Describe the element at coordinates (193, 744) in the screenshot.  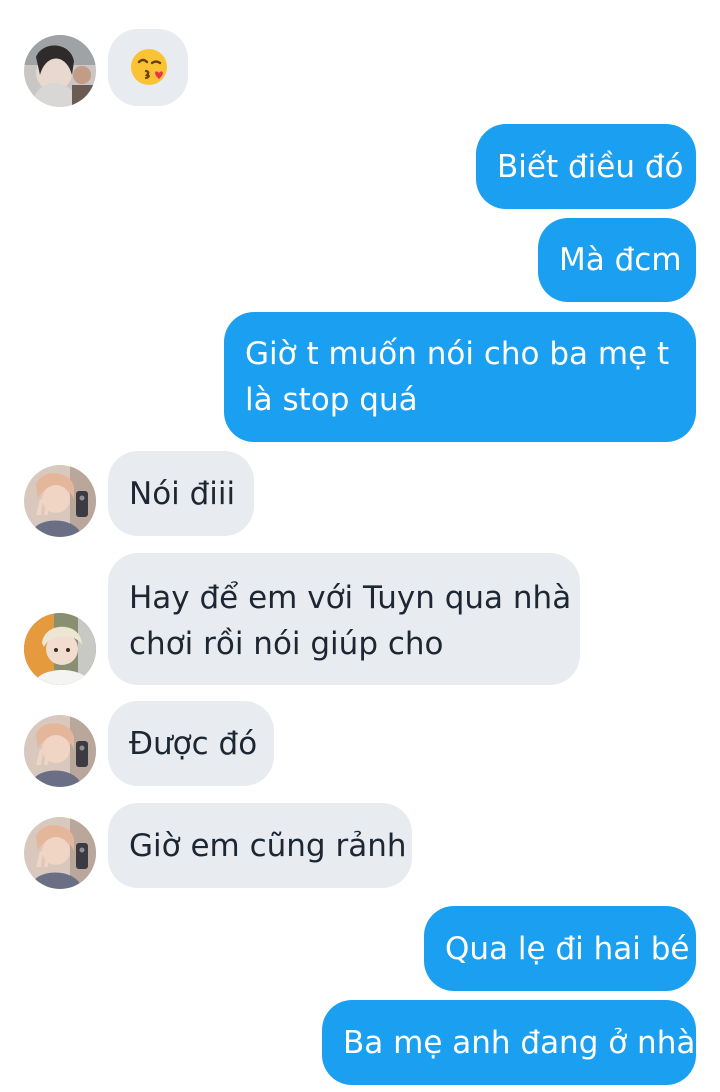
I see `message-text: Được đó` at that location.